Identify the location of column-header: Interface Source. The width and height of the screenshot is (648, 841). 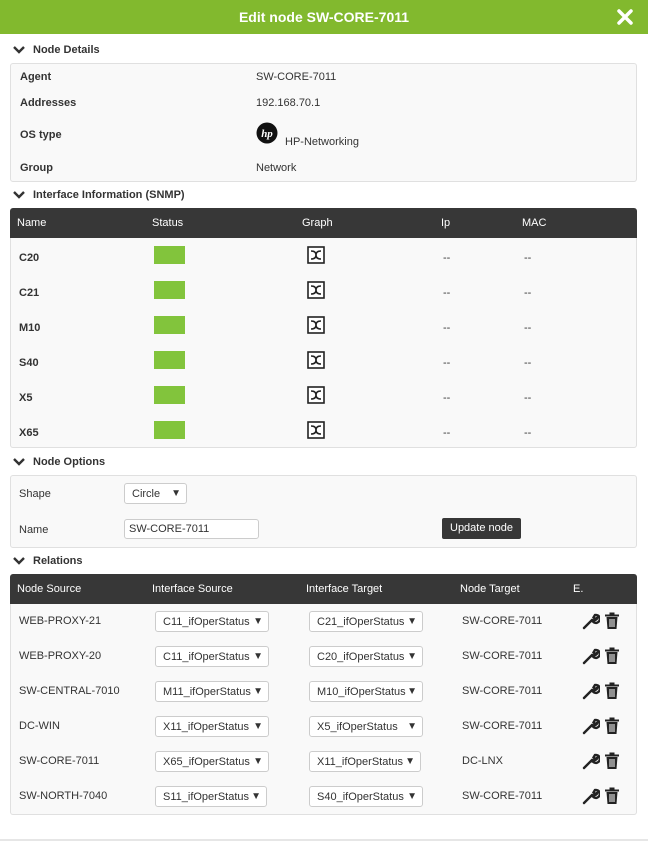
(192, 589).